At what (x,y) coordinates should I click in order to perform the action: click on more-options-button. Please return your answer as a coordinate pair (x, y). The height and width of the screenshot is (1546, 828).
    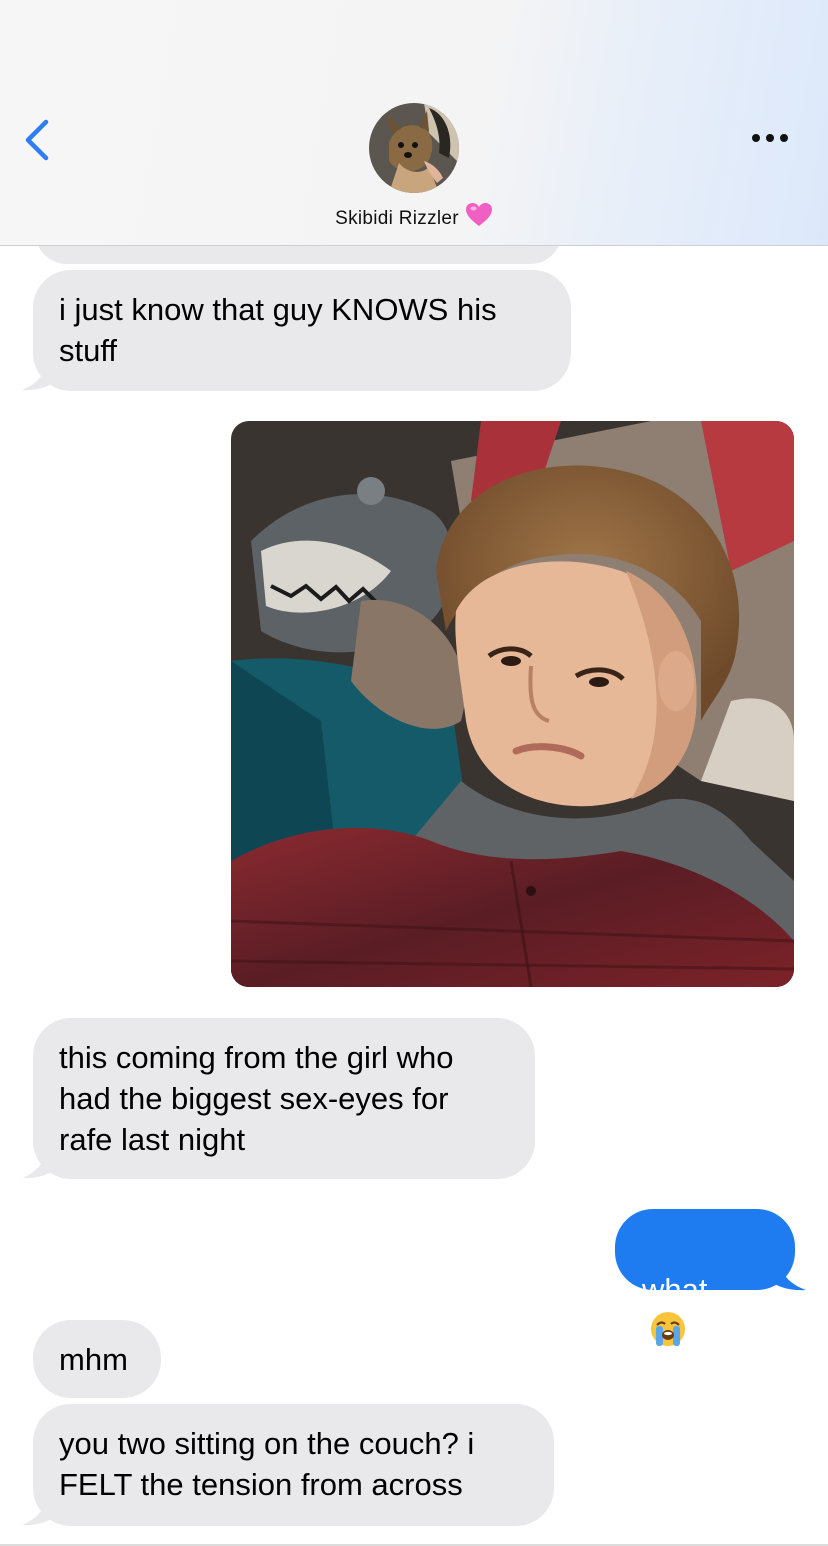
    Looking at the image, I should click on (770, 139).